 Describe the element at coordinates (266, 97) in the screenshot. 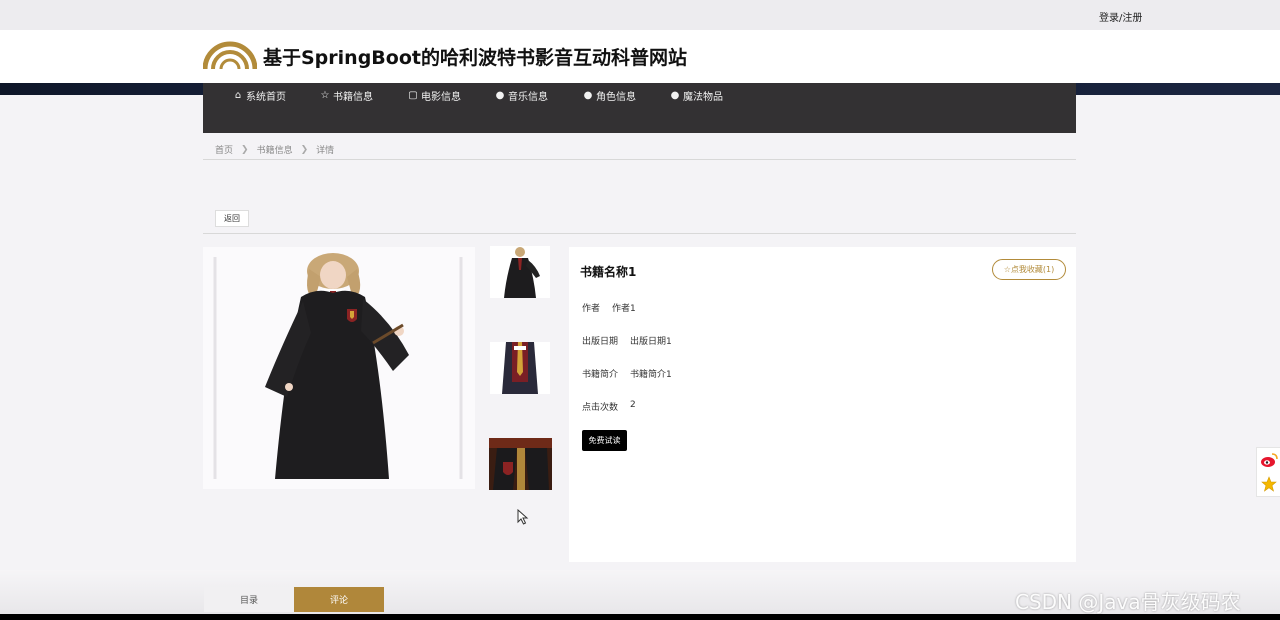

I see `nav-item-label: 系统首页` at that location.